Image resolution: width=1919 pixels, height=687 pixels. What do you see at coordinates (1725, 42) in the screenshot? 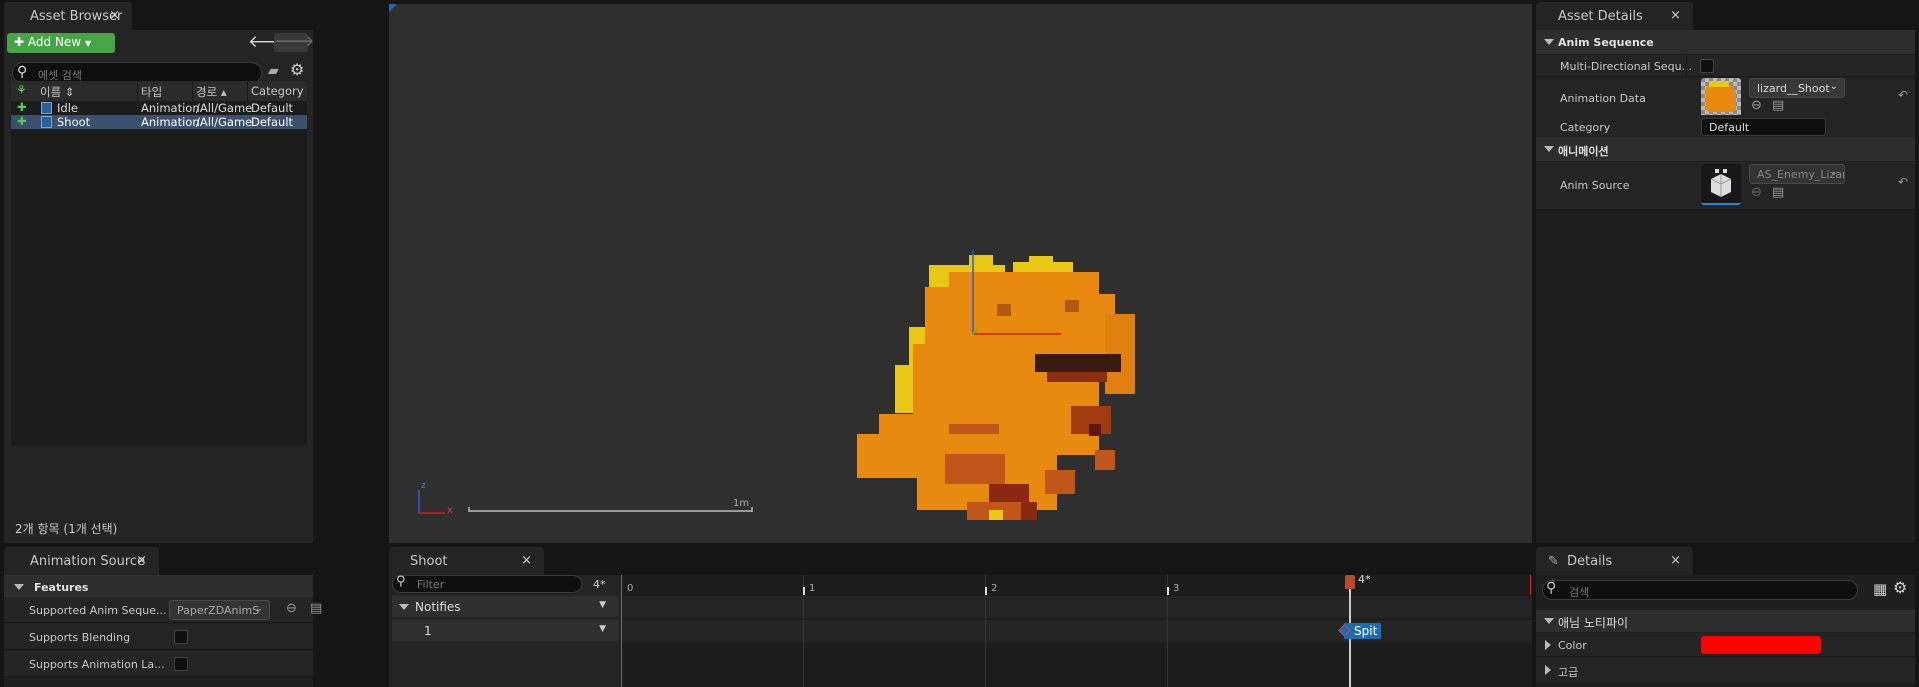
I see `anim-sequence-section: Anim Sequence` at bounding box center [1725, 42].